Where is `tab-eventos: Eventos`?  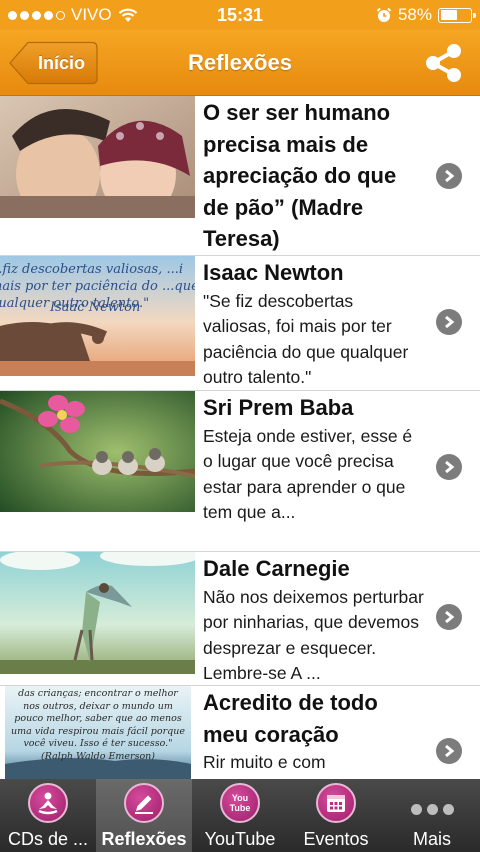 tab-eventos: Eventos is located at coordinates (336, 815).